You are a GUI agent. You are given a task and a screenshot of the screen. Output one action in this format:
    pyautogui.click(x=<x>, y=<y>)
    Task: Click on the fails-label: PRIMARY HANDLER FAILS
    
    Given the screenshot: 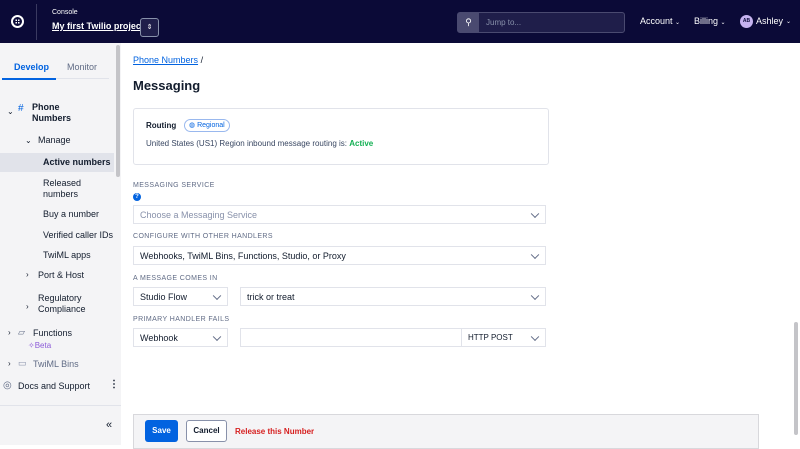 What is the action you would take?
    pyautogui.click(x=181, y=319)
    